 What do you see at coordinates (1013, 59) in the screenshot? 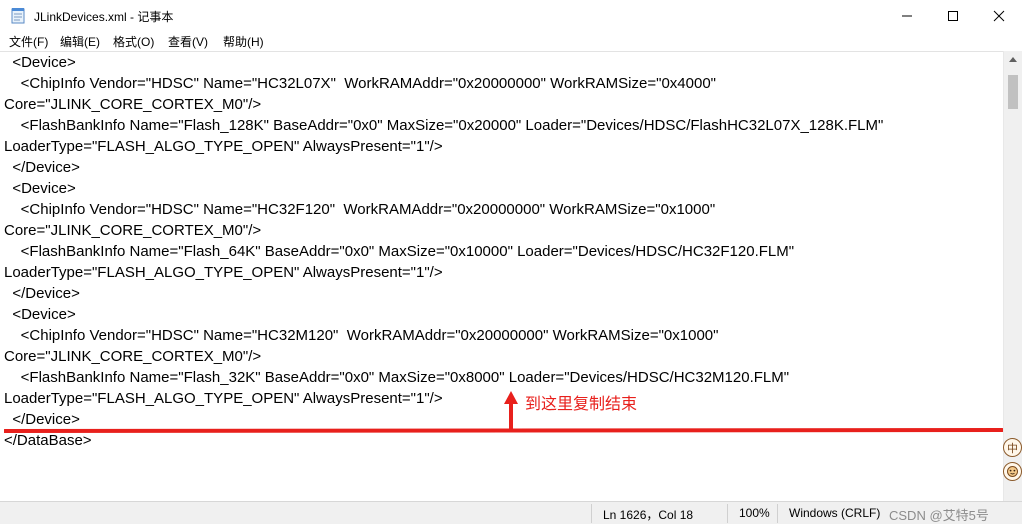
I see `scroll-up-arrow-icon` at bounding box center [1013, 59].